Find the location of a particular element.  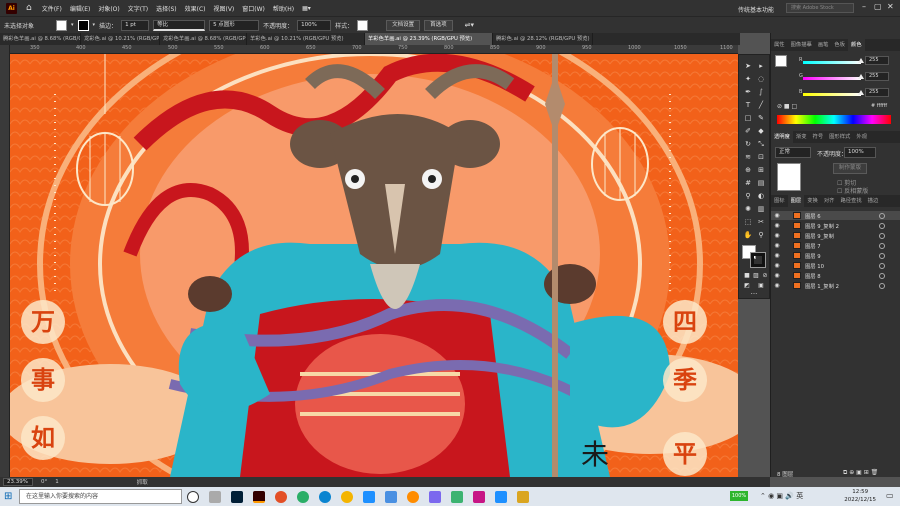

menu-object: 对象(O) is located at coordinates (108, 8).